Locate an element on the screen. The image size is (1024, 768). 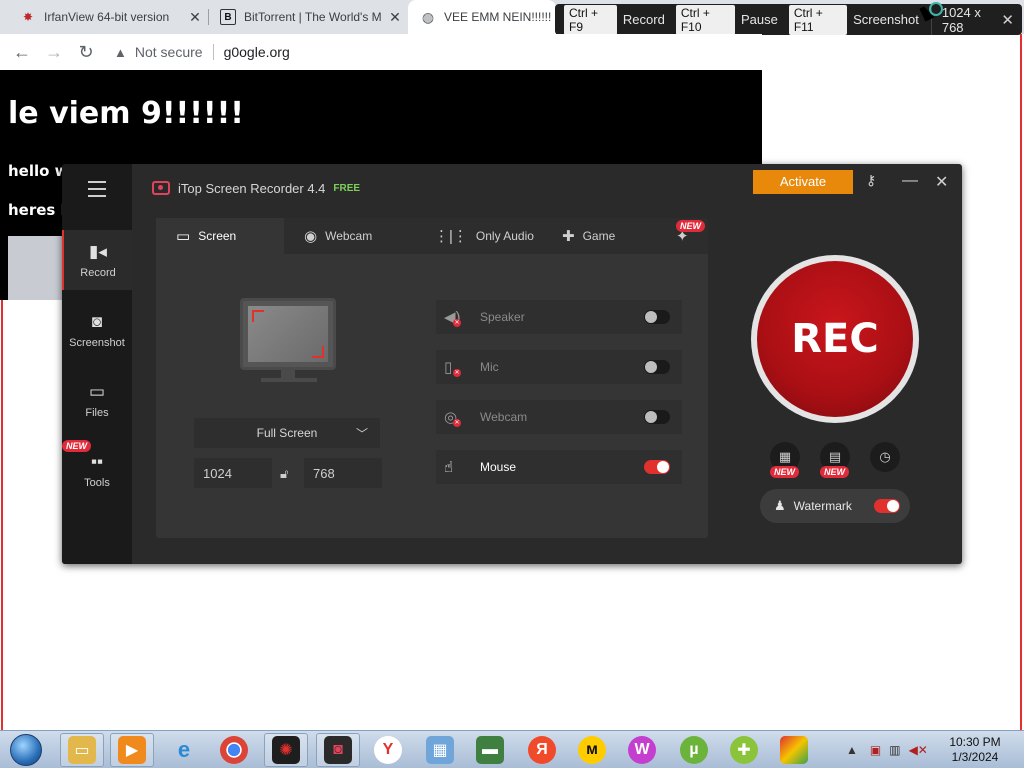
sidebar-item-screenshot: ◙ Screenshot is located at coordinates (97, 330).